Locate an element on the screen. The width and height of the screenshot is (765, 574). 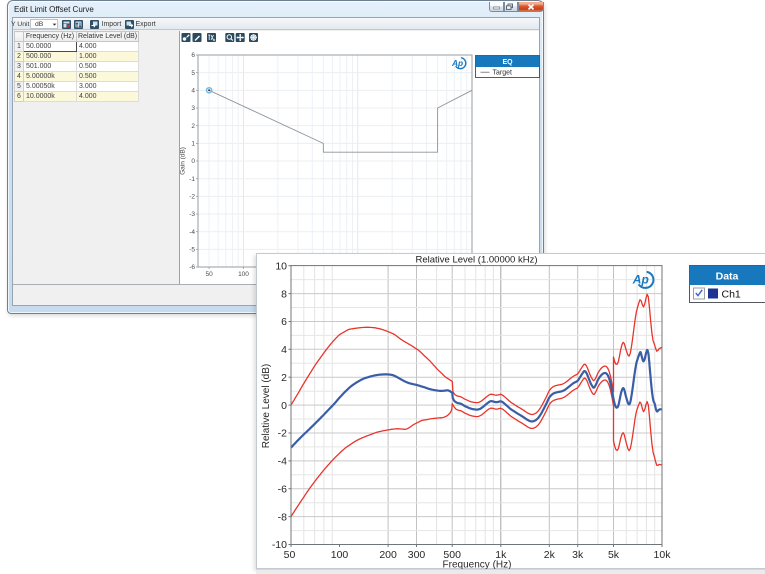
svg-text: 2k is located at coordinates (550, 555).